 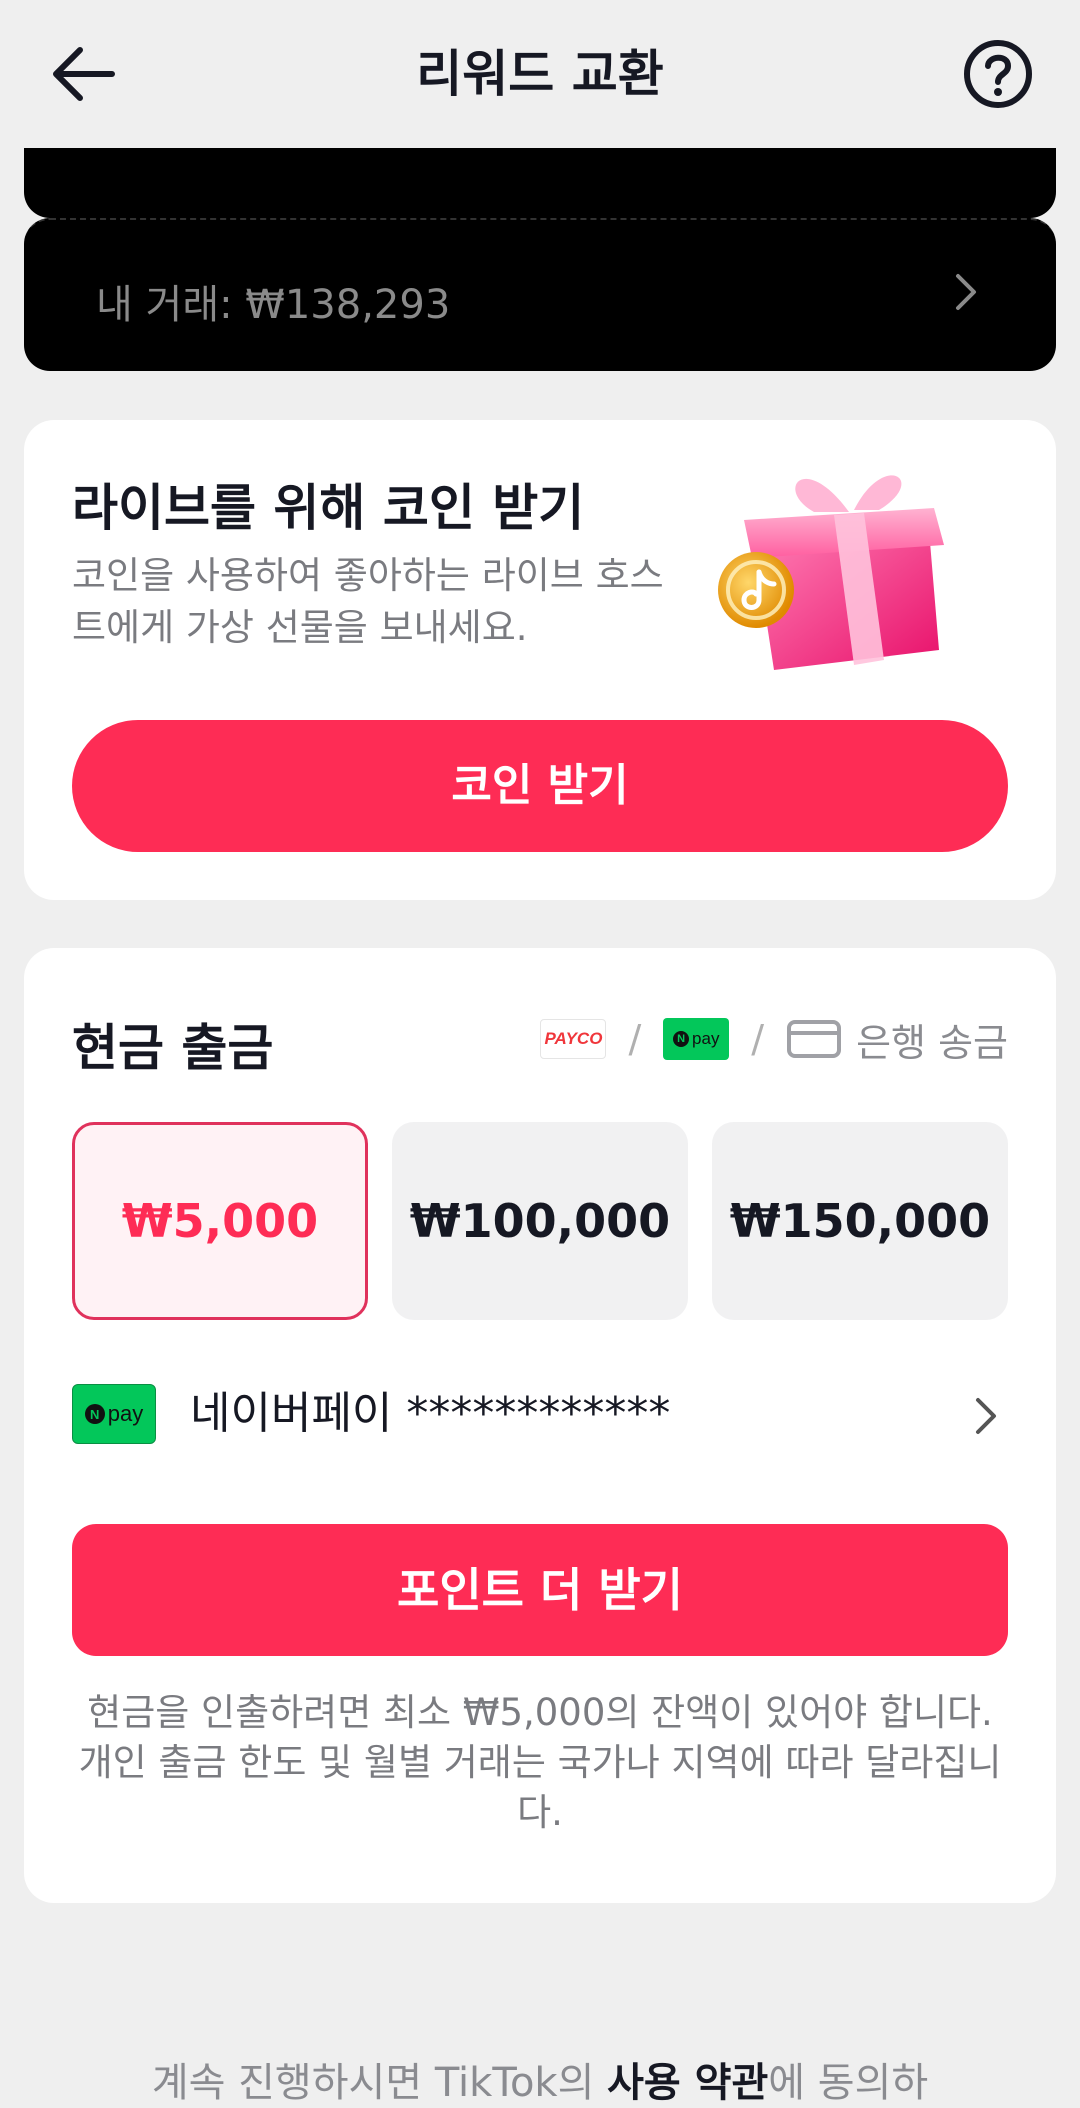 I want to click on payment-methods: PAYCO / Npay / 은행 송금, so click(x=774, y=1039).